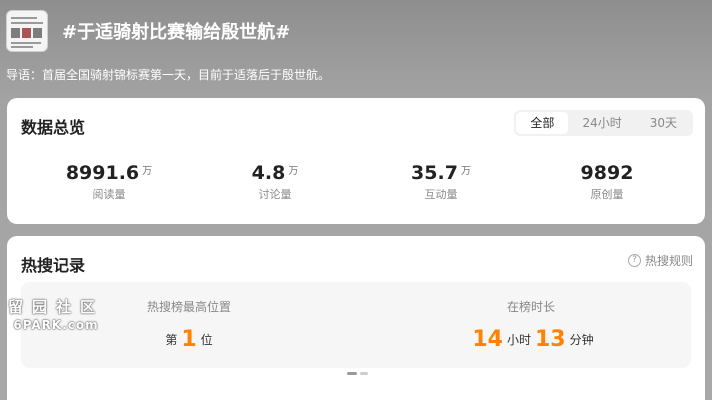 The height and width of the screenshot is (400, 712). What do you see at coordinates (56, 325) in the screenshot?
I see `watermark-line2: 6PARK.com` at bounding box center [56, 325].